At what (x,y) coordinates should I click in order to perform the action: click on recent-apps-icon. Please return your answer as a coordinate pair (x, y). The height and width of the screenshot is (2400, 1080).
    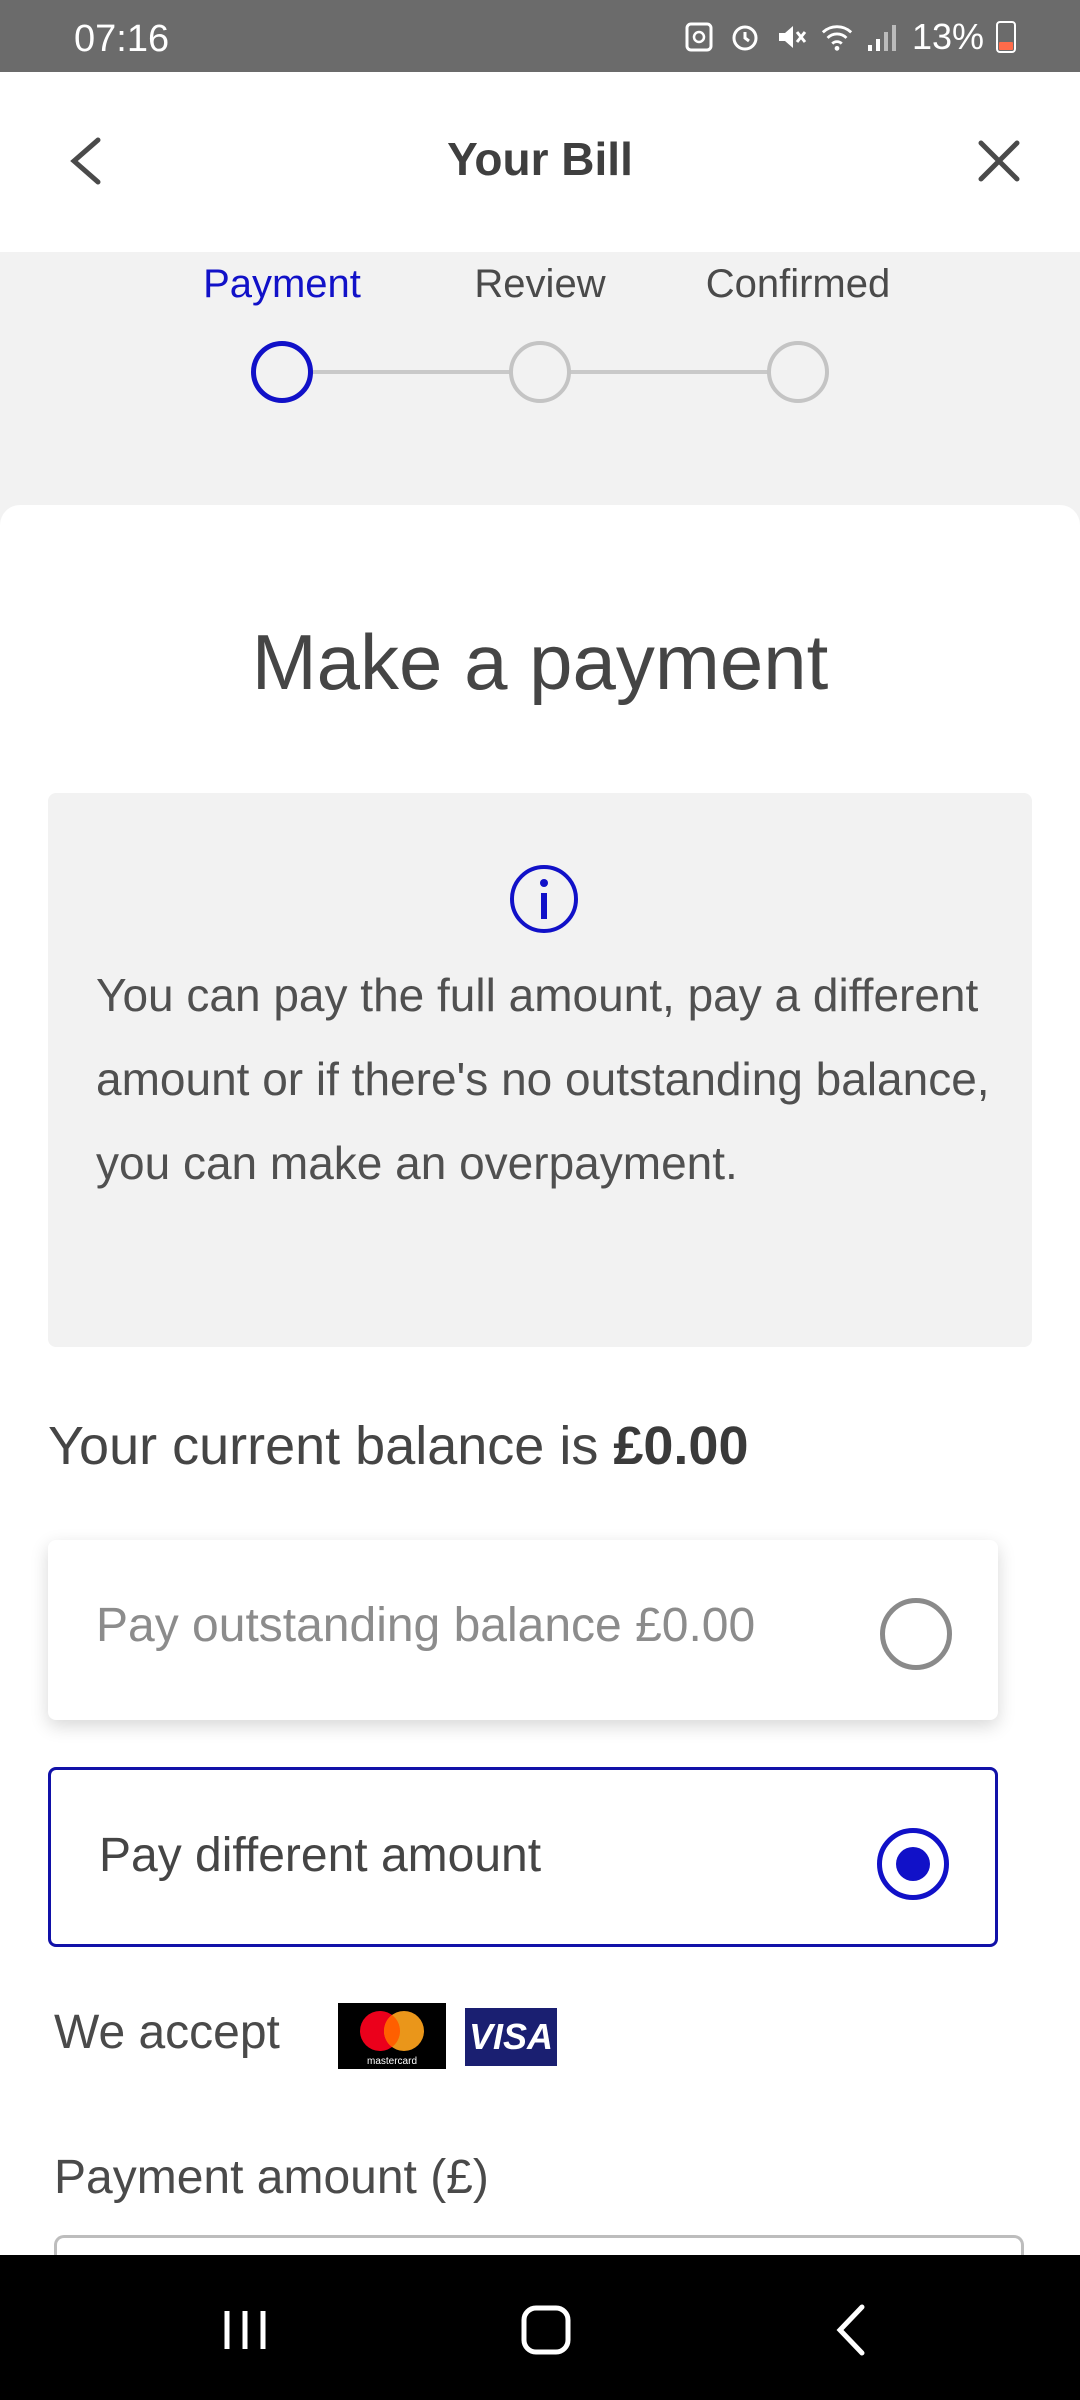
    Looking at the image, I should click on (245, 2330).